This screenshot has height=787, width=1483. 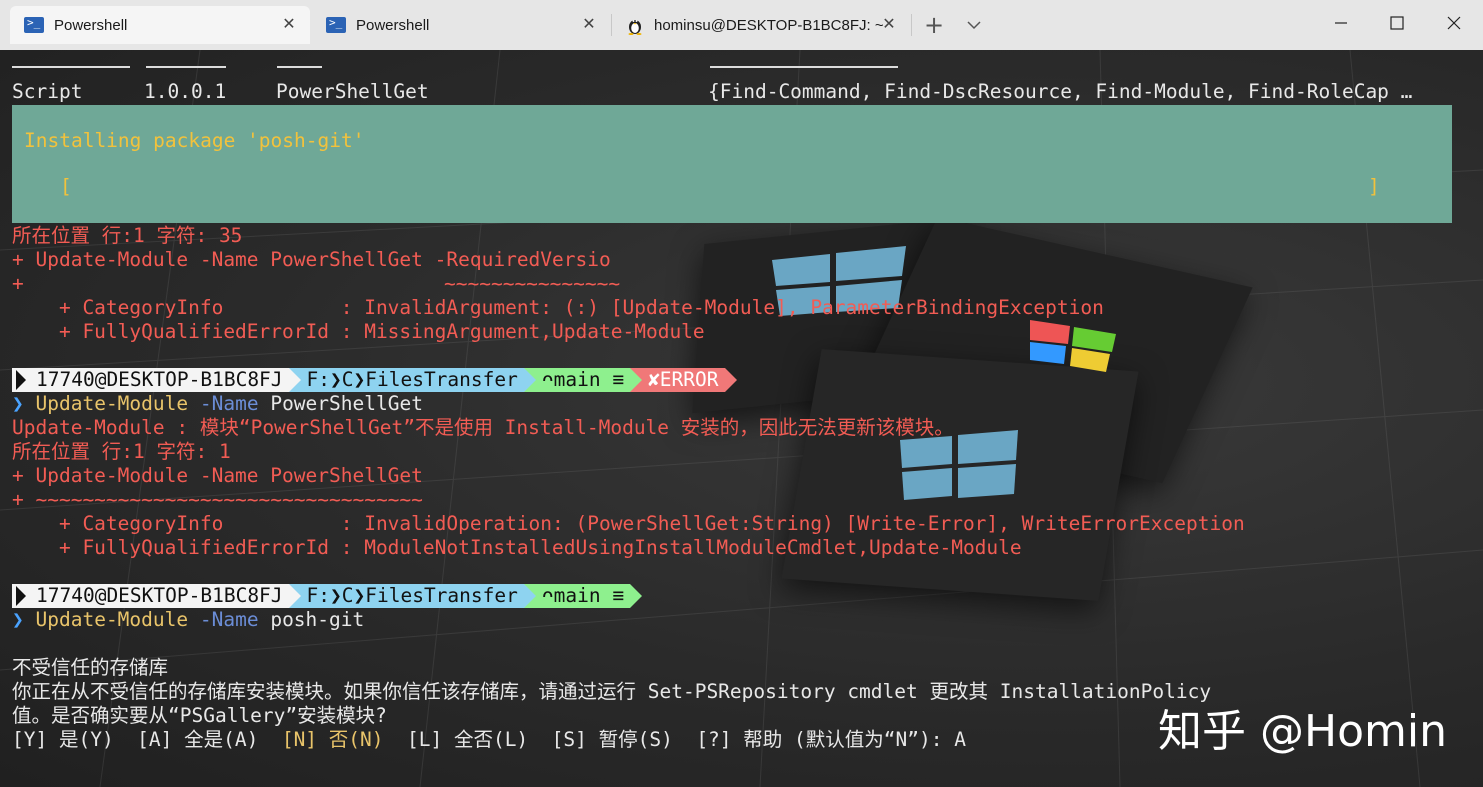 I want to click on progress-bar-right: ], so click(x=1374, y=186).